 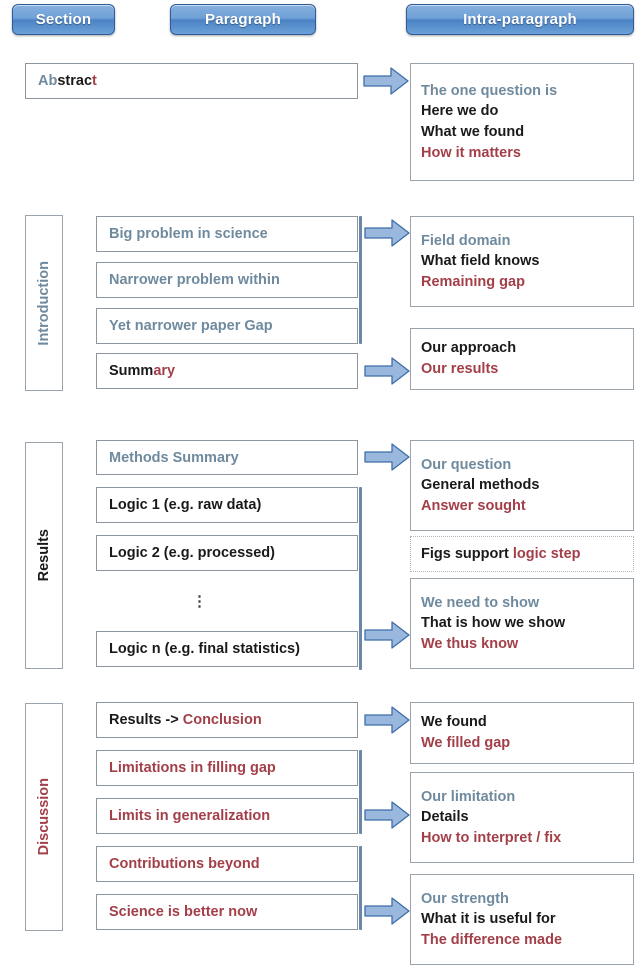 I want to click on paragraph-box-summary: Summary, so click(x=227, y=371).